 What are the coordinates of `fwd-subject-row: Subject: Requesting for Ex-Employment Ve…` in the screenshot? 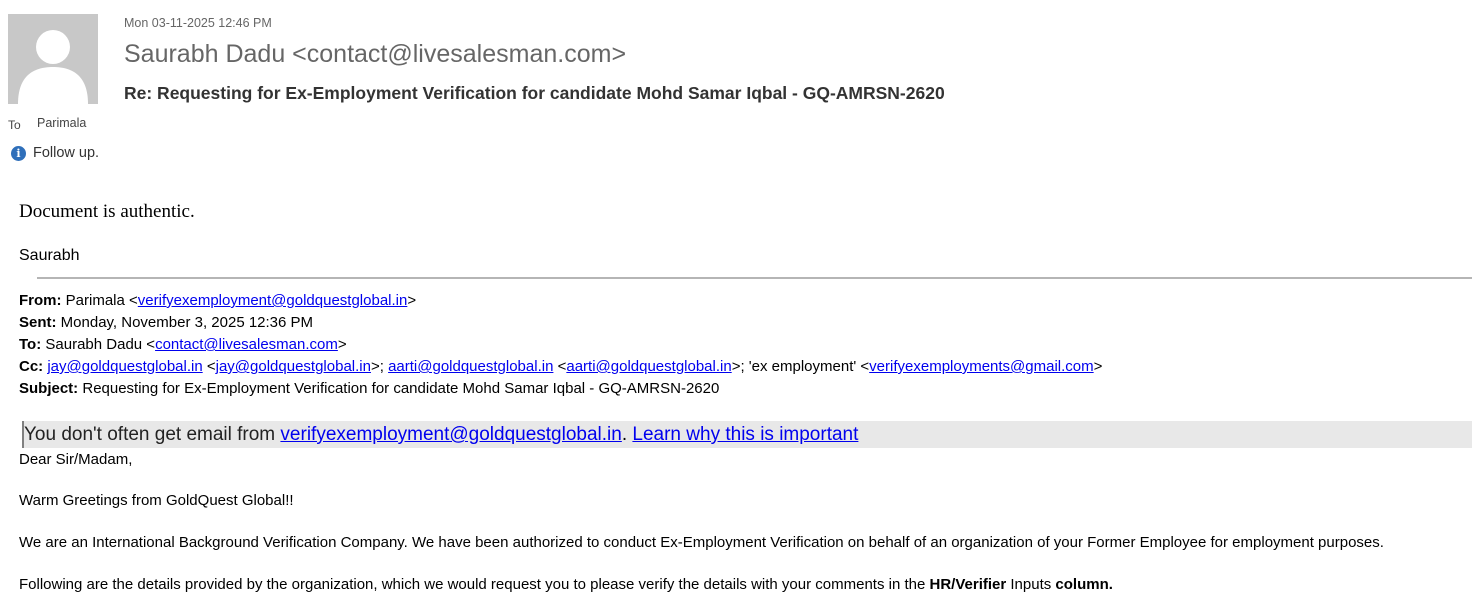 It's located at (560, 389).